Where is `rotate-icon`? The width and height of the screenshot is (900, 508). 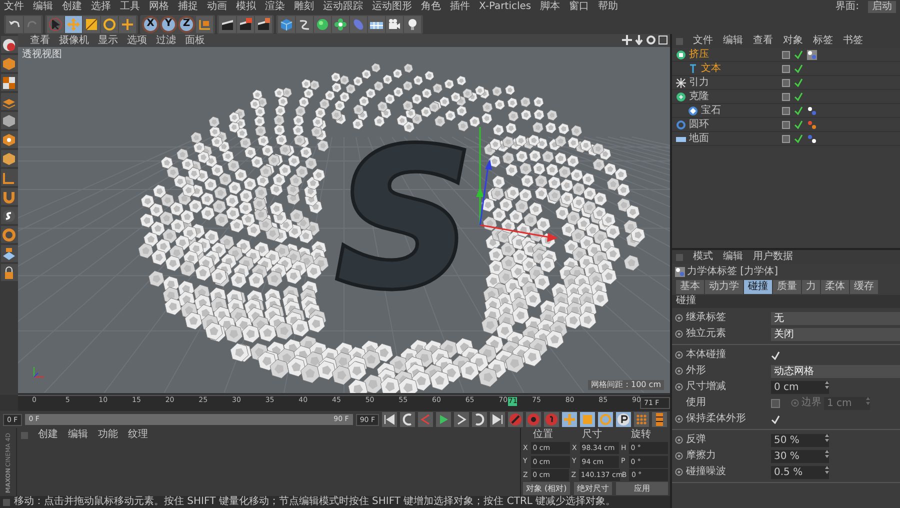
rotate-icon is located at coordinates (9, 234).